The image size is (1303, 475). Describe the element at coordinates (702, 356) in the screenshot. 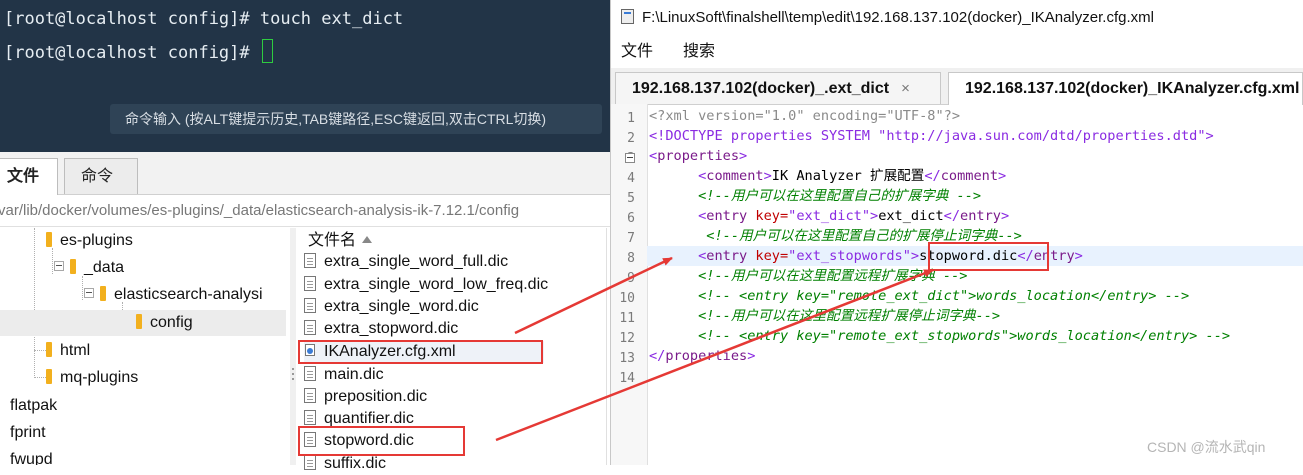

I see `code-line-13: </properties>` at that location.